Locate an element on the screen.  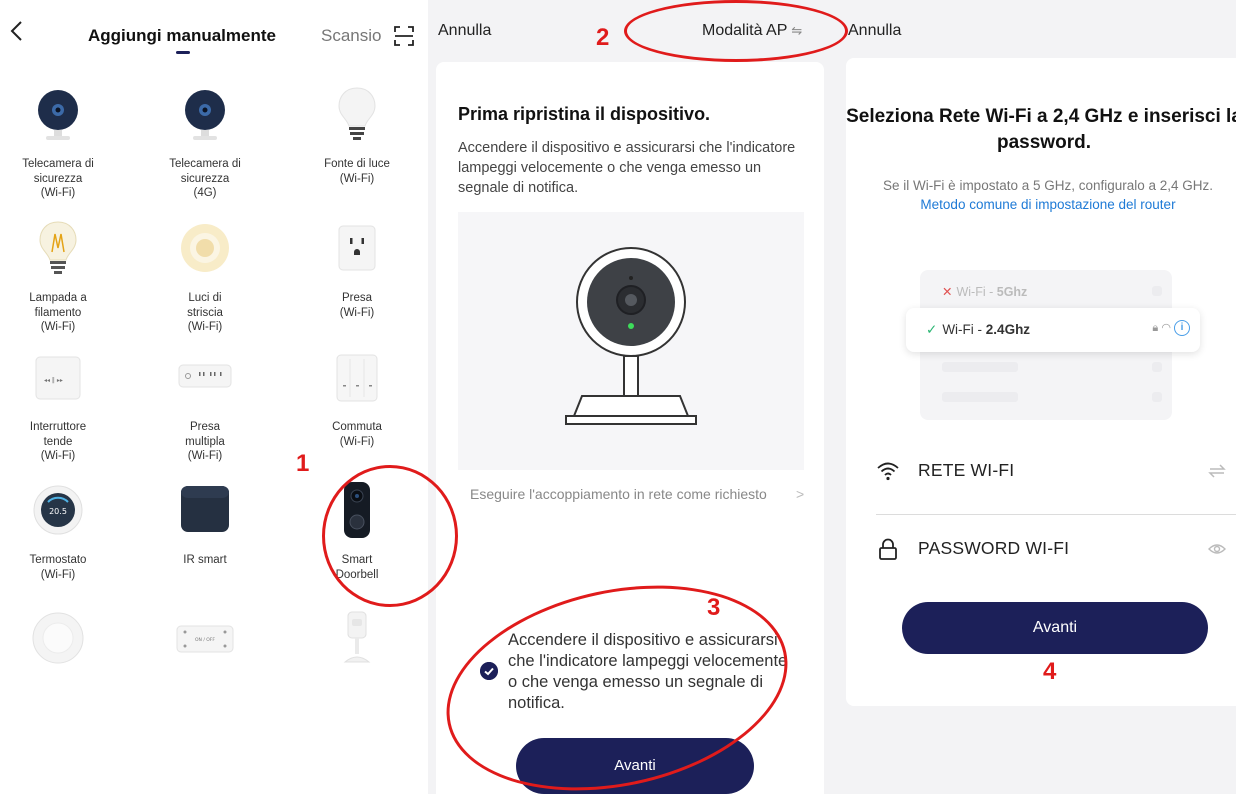
camera-illustration is located at coordinates (631, 341).